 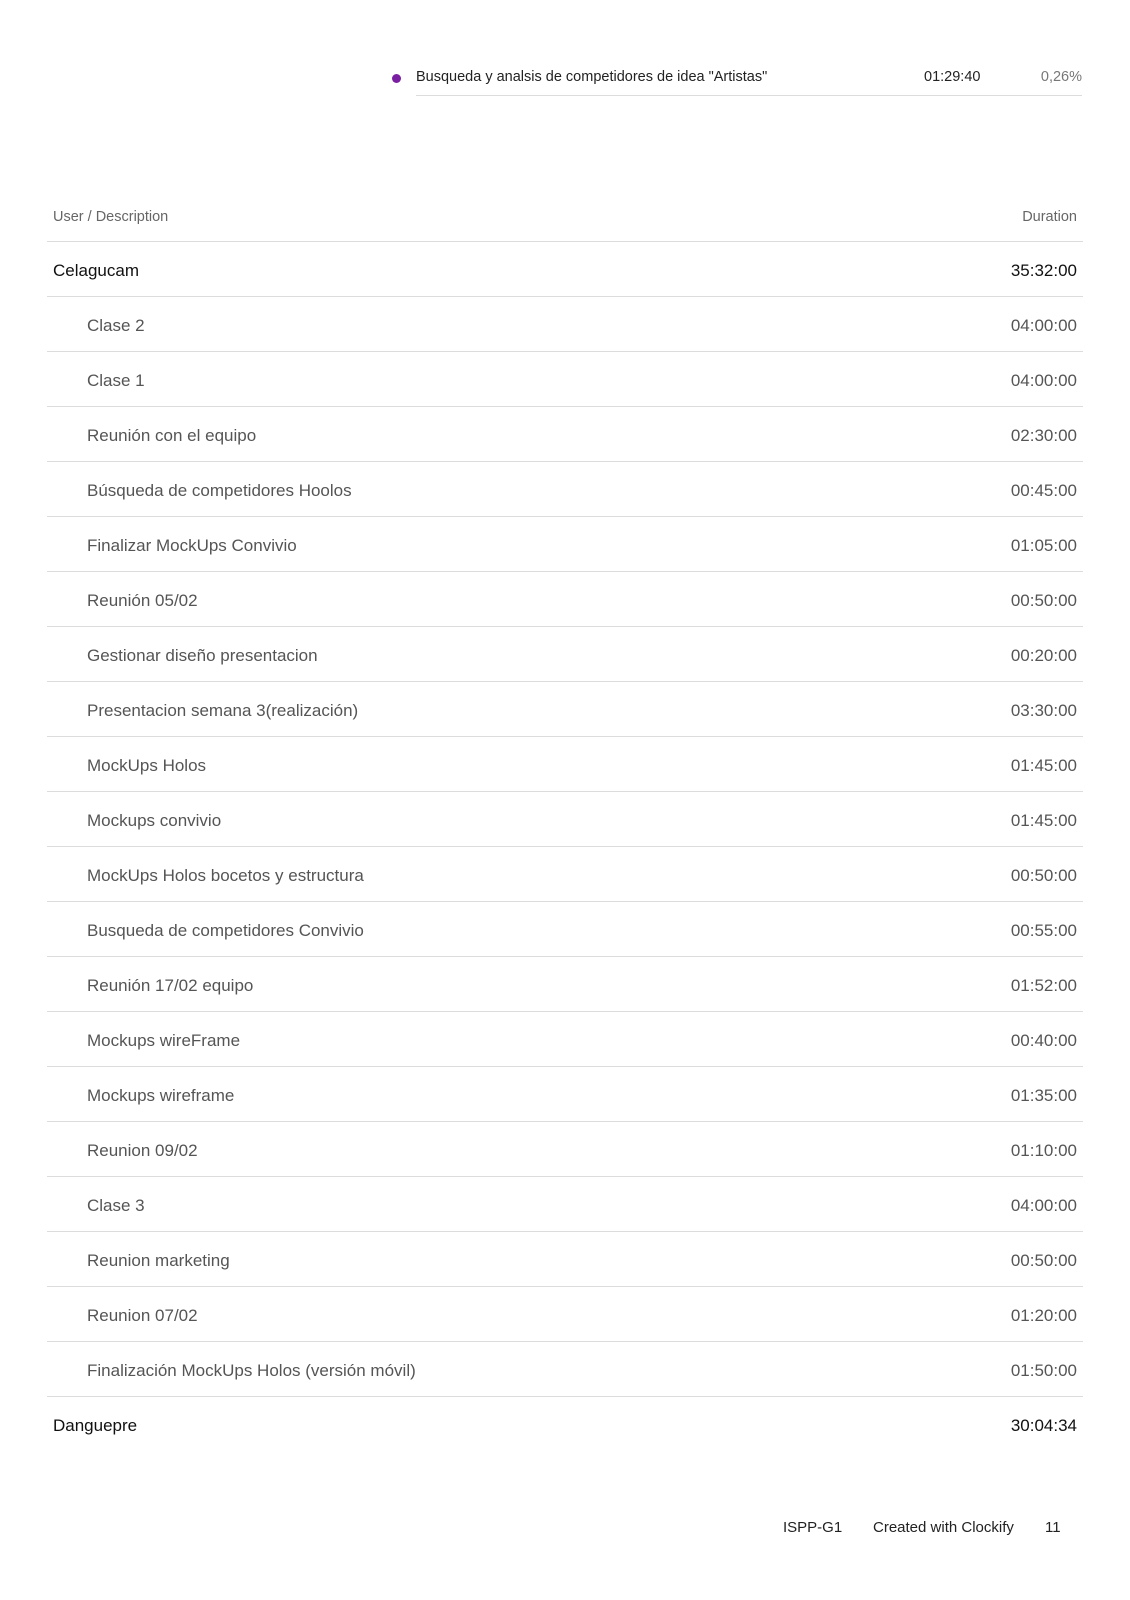 What do you see at coordinates (116, 325) in the screenshot?
I see `entry-description: Clase 2` at bounding box center [116, 325].